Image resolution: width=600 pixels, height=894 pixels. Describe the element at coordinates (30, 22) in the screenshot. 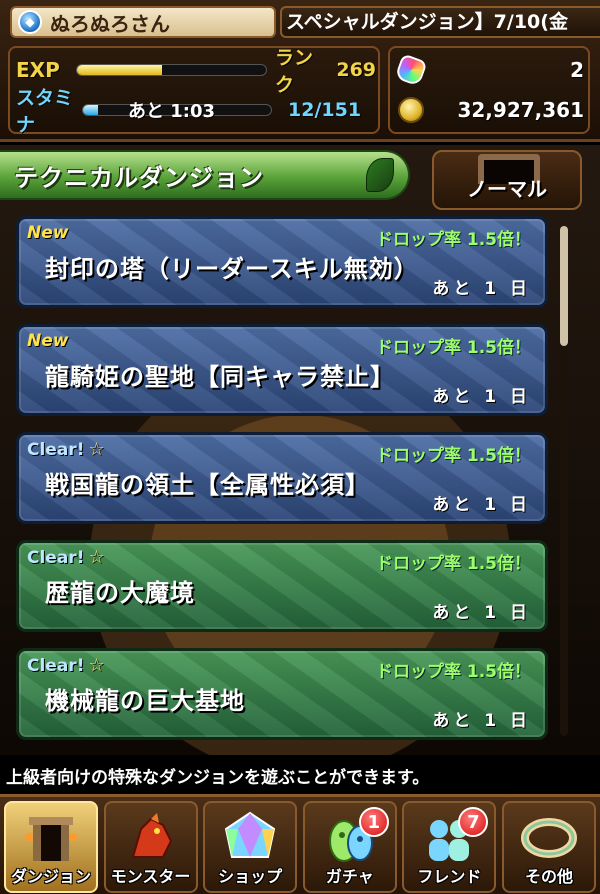

I see `user-badge-icon: ◆` at that location.